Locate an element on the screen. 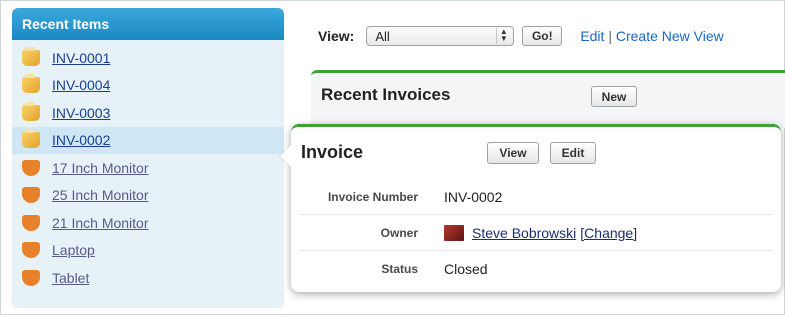 This screenshot has height=315, width=785. avatar is located at coordinates (454, 232).